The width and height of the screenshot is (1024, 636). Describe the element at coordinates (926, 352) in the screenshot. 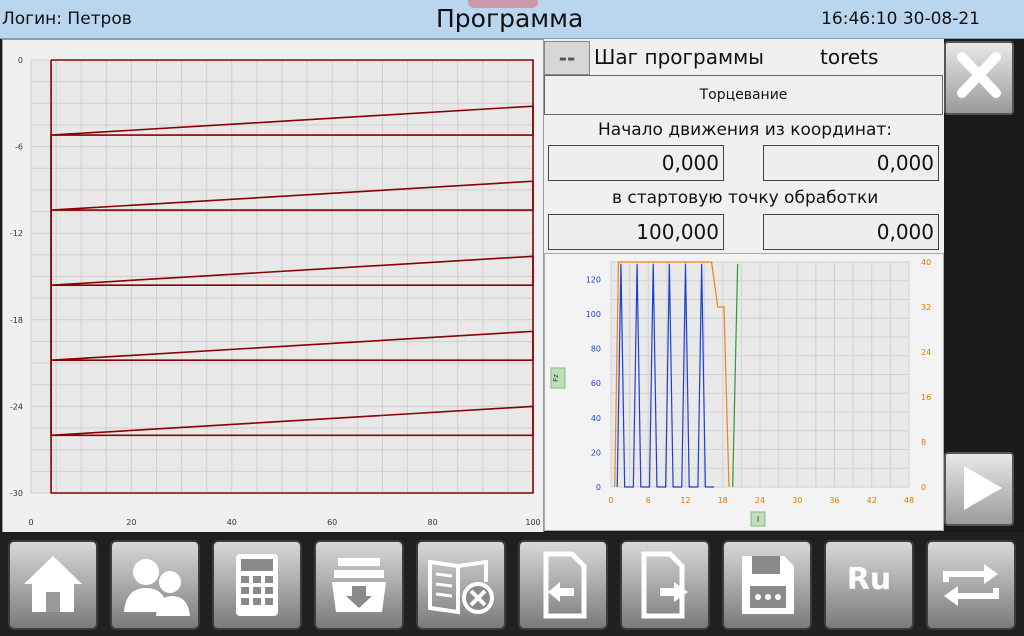

I see `y-right-tick-label: 24` at that location.